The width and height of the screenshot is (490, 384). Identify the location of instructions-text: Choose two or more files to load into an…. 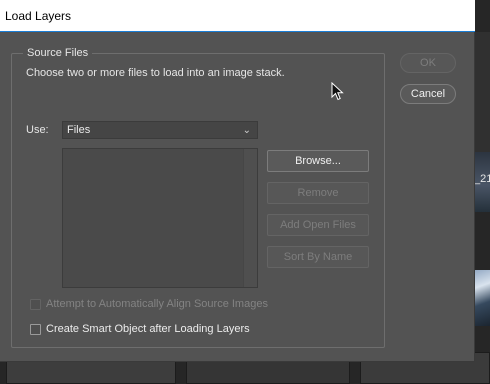
(155, 73).